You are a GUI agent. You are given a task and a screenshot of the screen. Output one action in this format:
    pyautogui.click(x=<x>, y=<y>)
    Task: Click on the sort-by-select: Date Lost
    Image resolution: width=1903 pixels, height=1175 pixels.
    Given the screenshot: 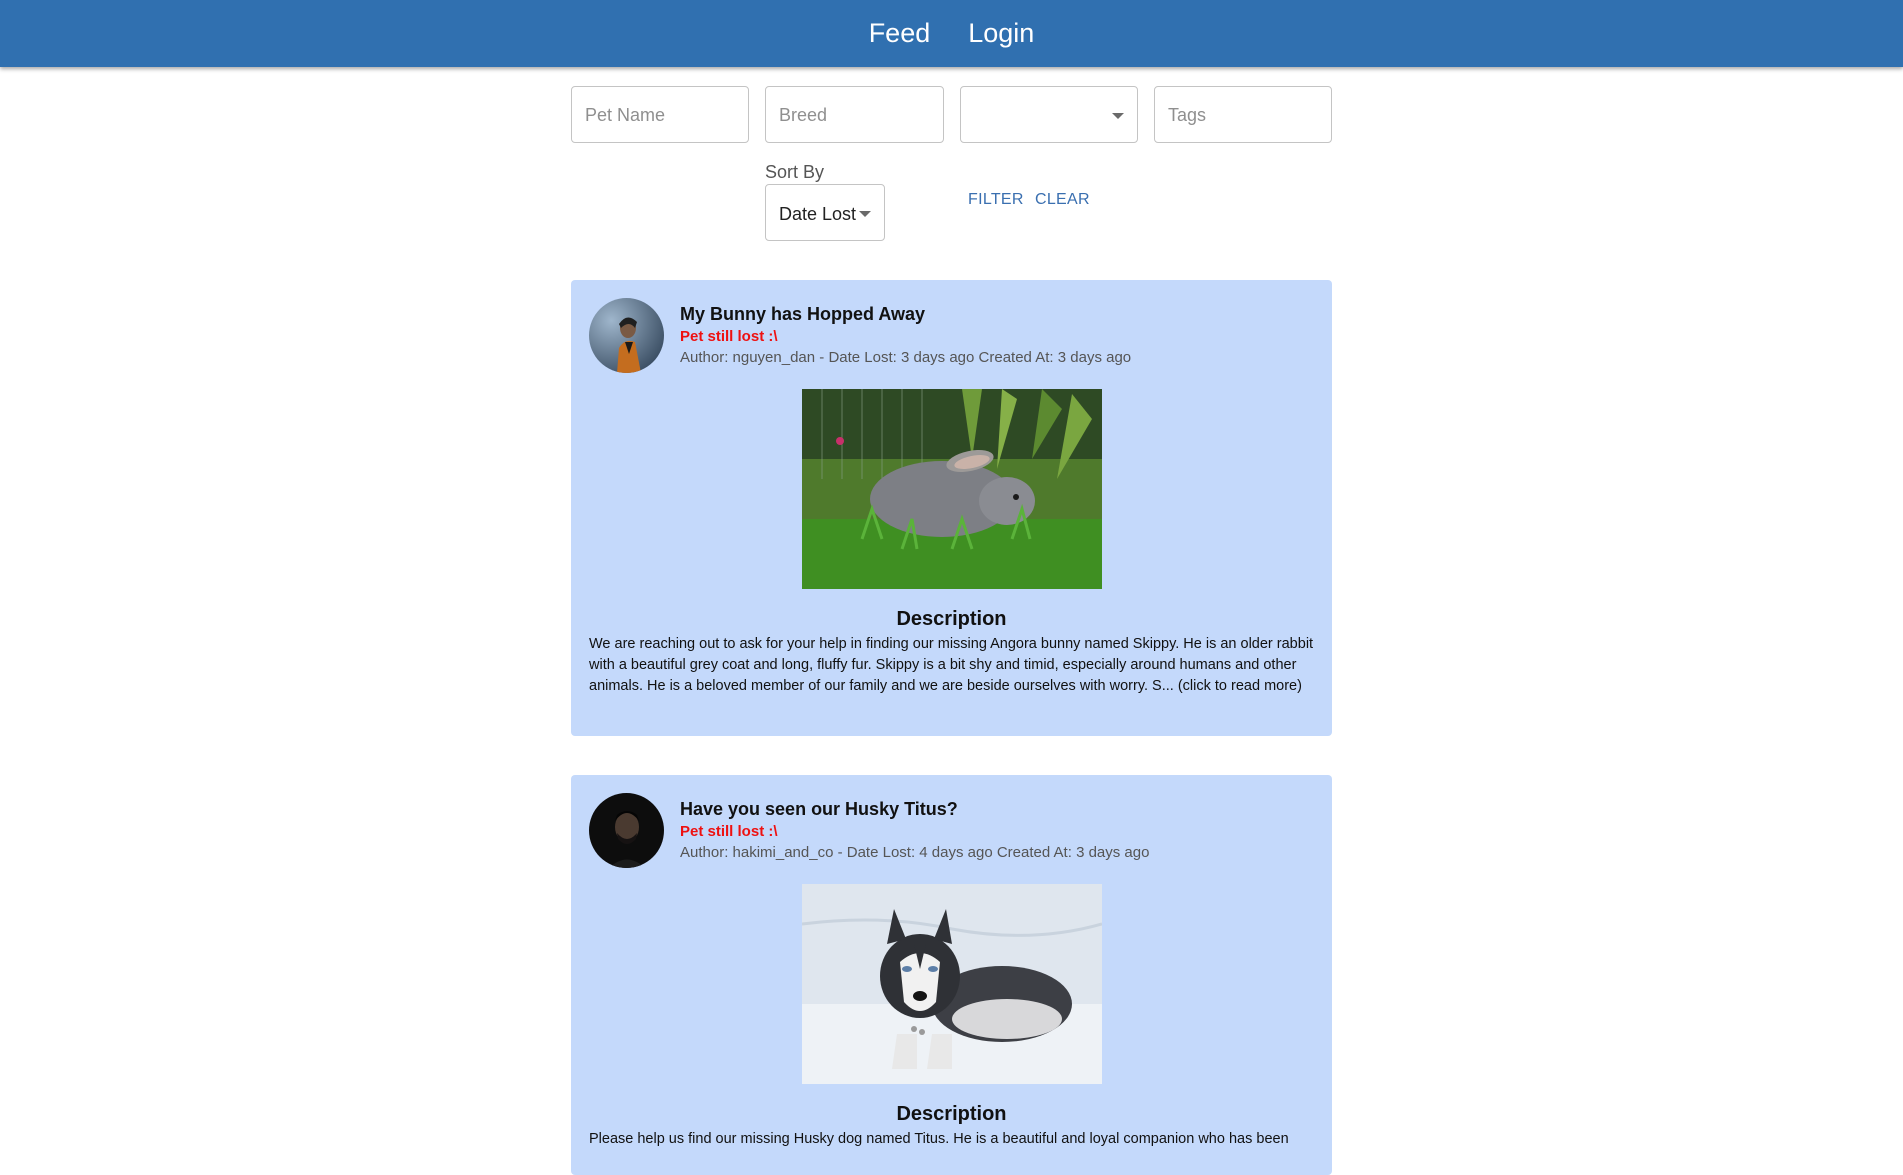 What is the action you would take?
    pyautogui.click(x=825, y=212)
    